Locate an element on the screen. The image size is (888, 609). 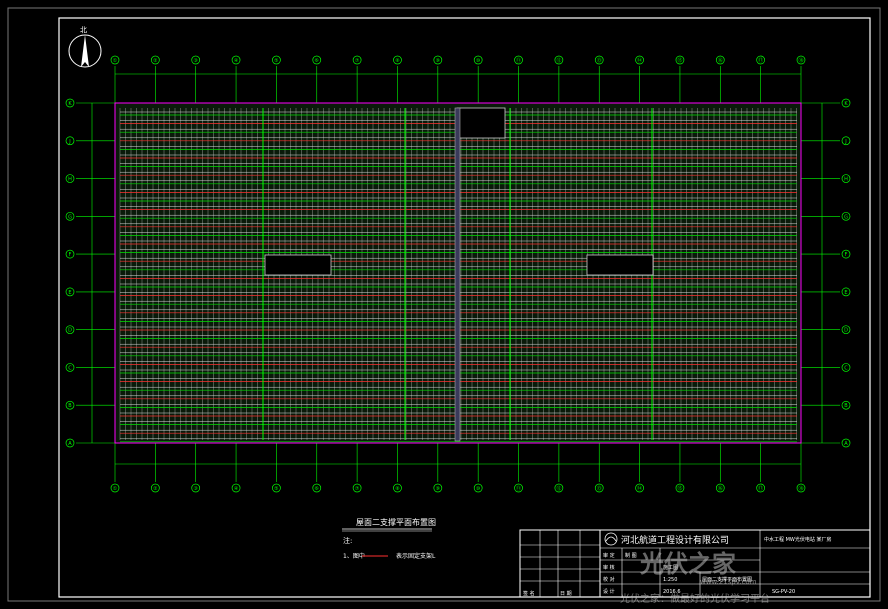
tb-row-3: 校 对 is located at coordinates (609, 579).